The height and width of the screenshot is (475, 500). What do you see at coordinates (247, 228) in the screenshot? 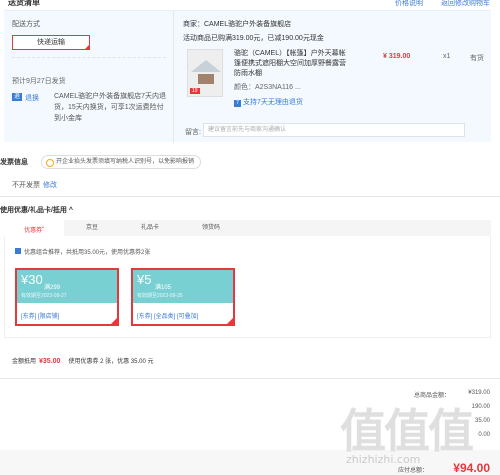
I see `coupon-tabs: 优惠券• 京豆 礼品卡 领货码` at bounding box center [247, 228].